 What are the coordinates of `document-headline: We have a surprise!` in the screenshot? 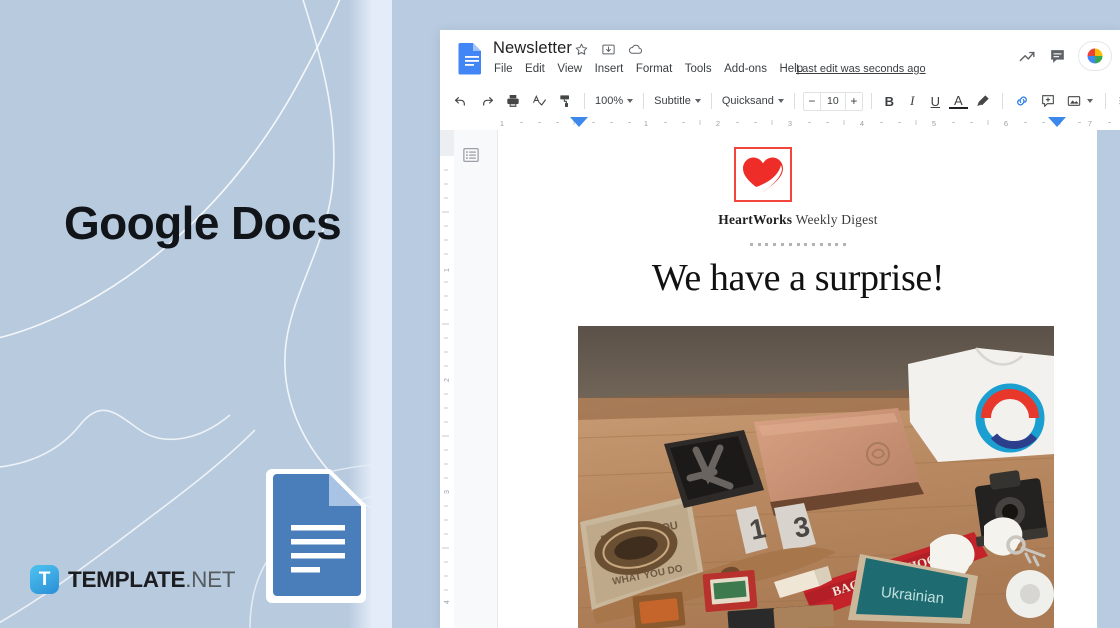 It's located at (798, 278).